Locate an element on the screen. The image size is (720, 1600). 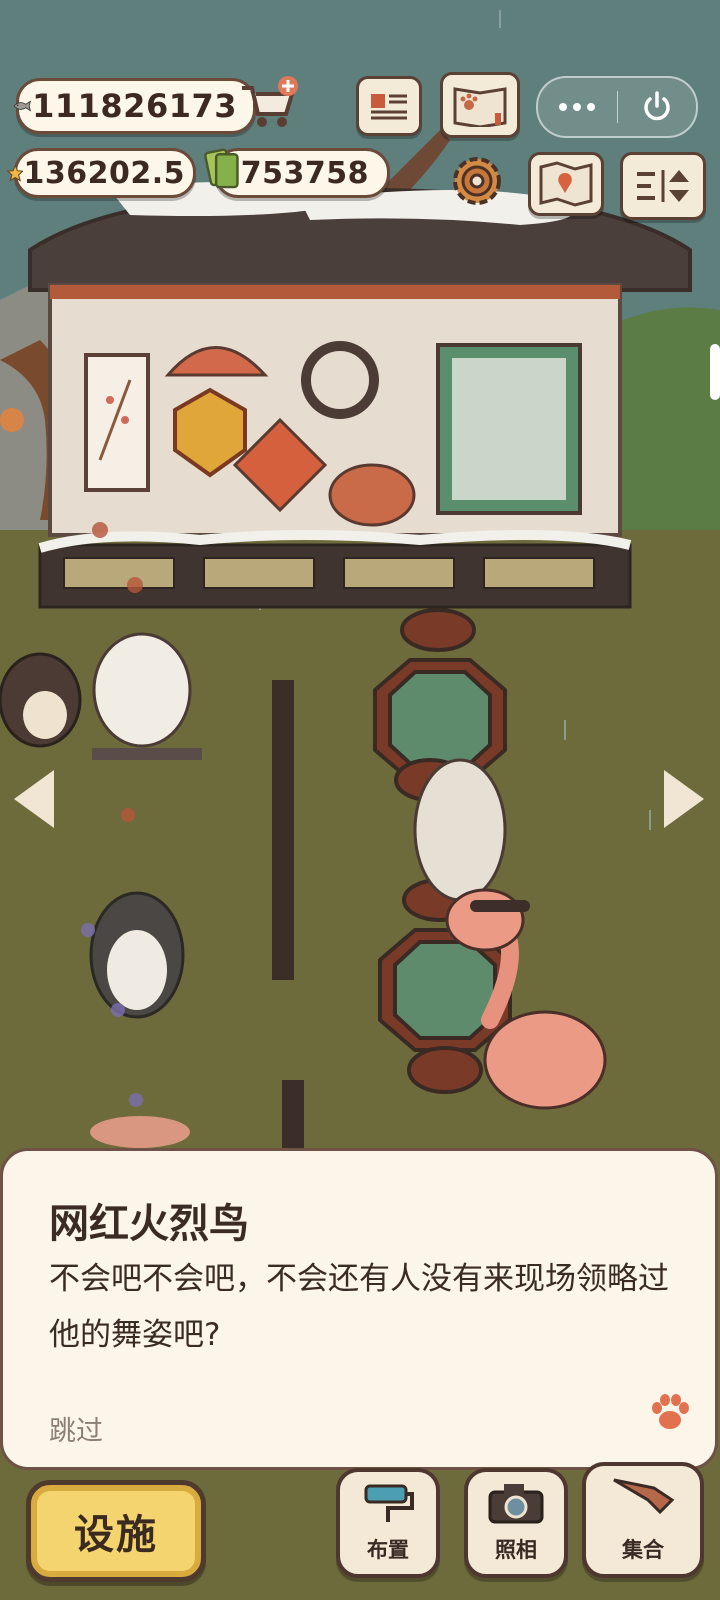
settings-button is located at coordinates (477, 181).